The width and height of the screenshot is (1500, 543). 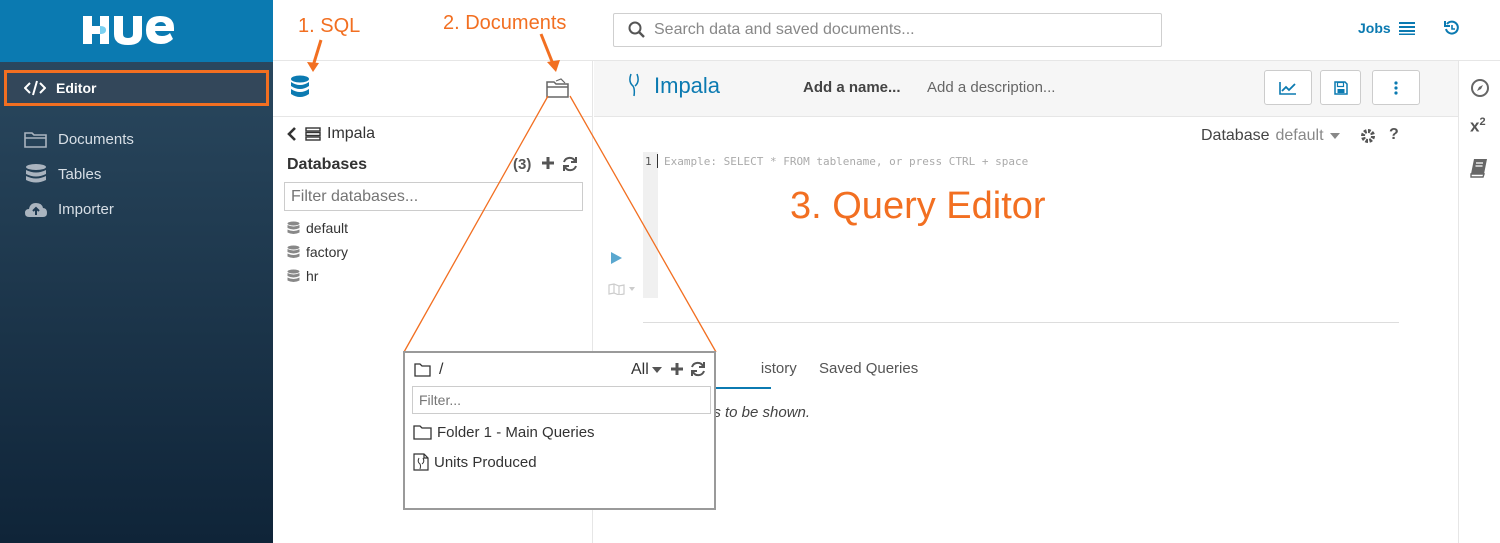 I want to click on sql-annotation: 1. SQL, so click(x=329, y=26).